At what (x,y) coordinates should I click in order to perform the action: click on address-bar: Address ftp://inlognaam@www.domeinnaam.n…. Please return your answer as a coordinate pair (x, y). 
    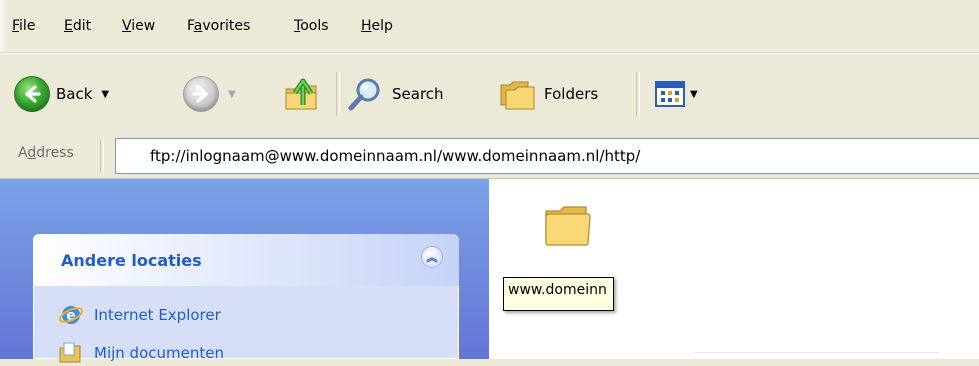
    Looking at the image, I should click on (489, 156).